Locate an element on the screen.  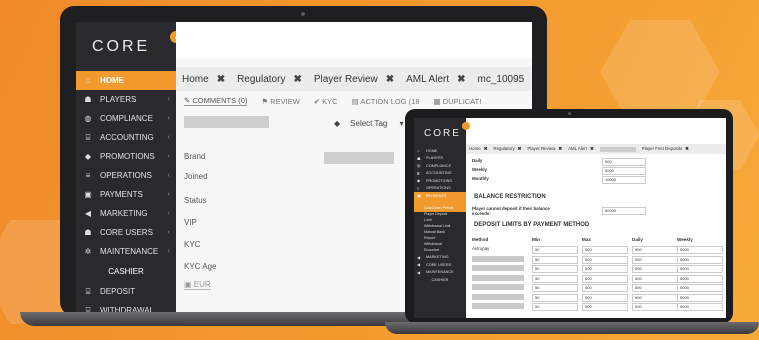
sidebar-item-compliance: ◍ COMPLIANCE is located at coordinates (440, 166).